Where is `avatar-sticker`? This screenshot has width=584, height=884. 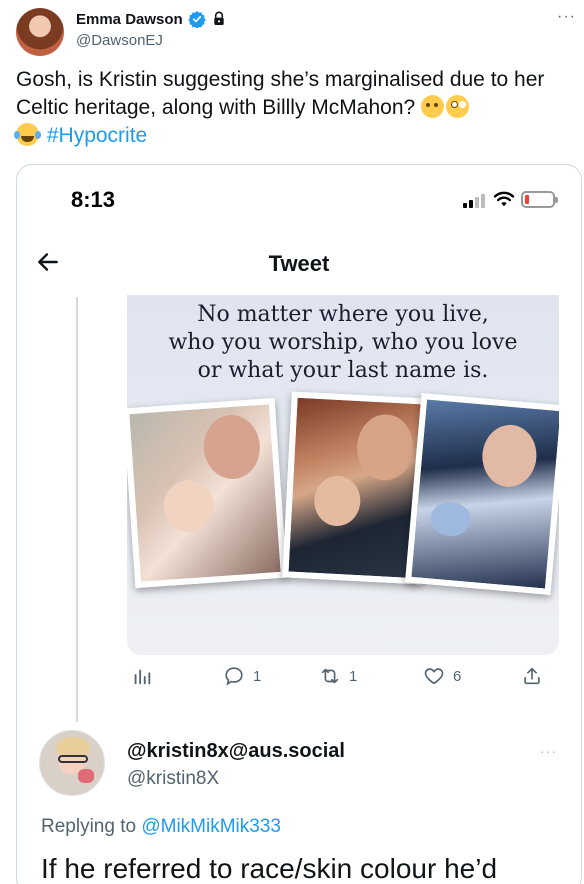
avatar-sticker is located at coordinates (86, 776).